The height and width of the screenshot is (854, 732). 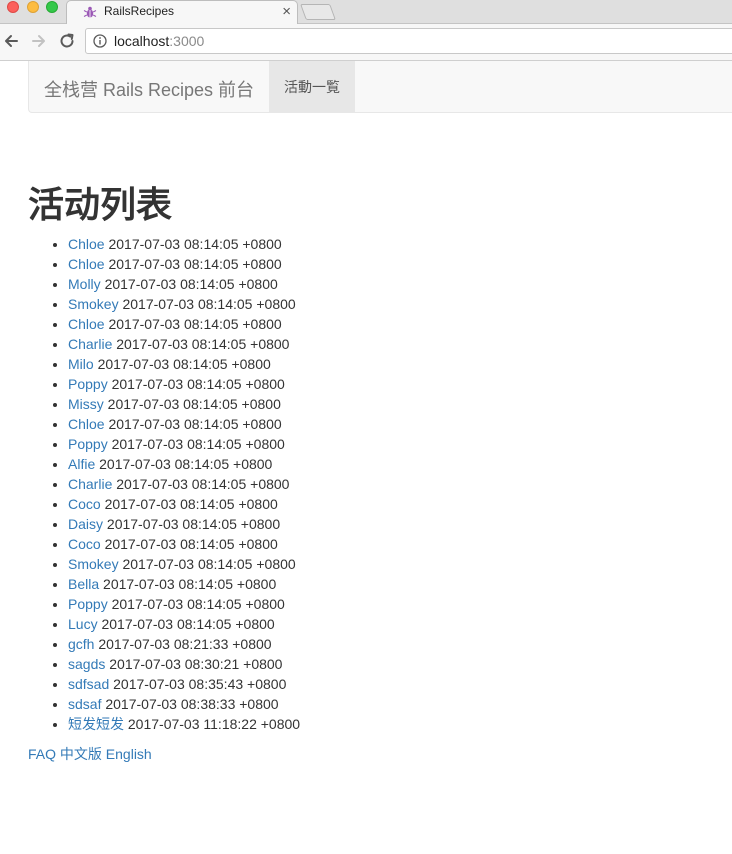 I want to click on event-time: 2017-07-03 11:18:22 +0800, so click(x=214, y=724).